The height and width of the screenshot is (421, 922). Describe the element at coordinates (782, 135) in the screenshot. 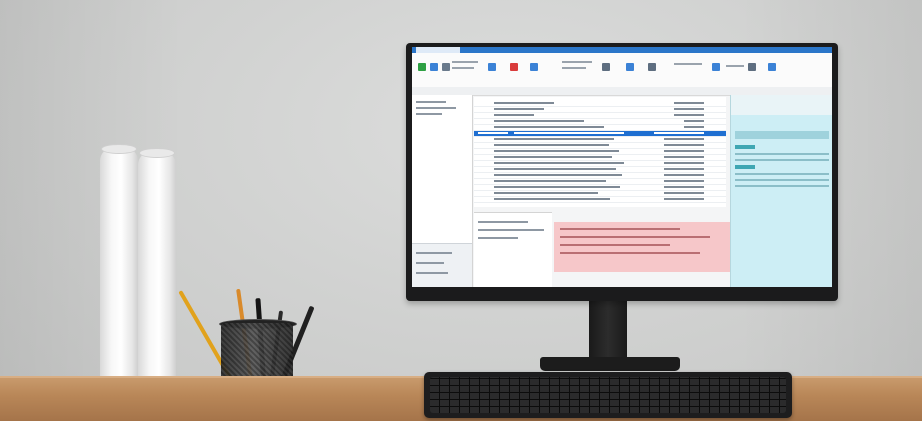

I see `summary-subheader` at that location.